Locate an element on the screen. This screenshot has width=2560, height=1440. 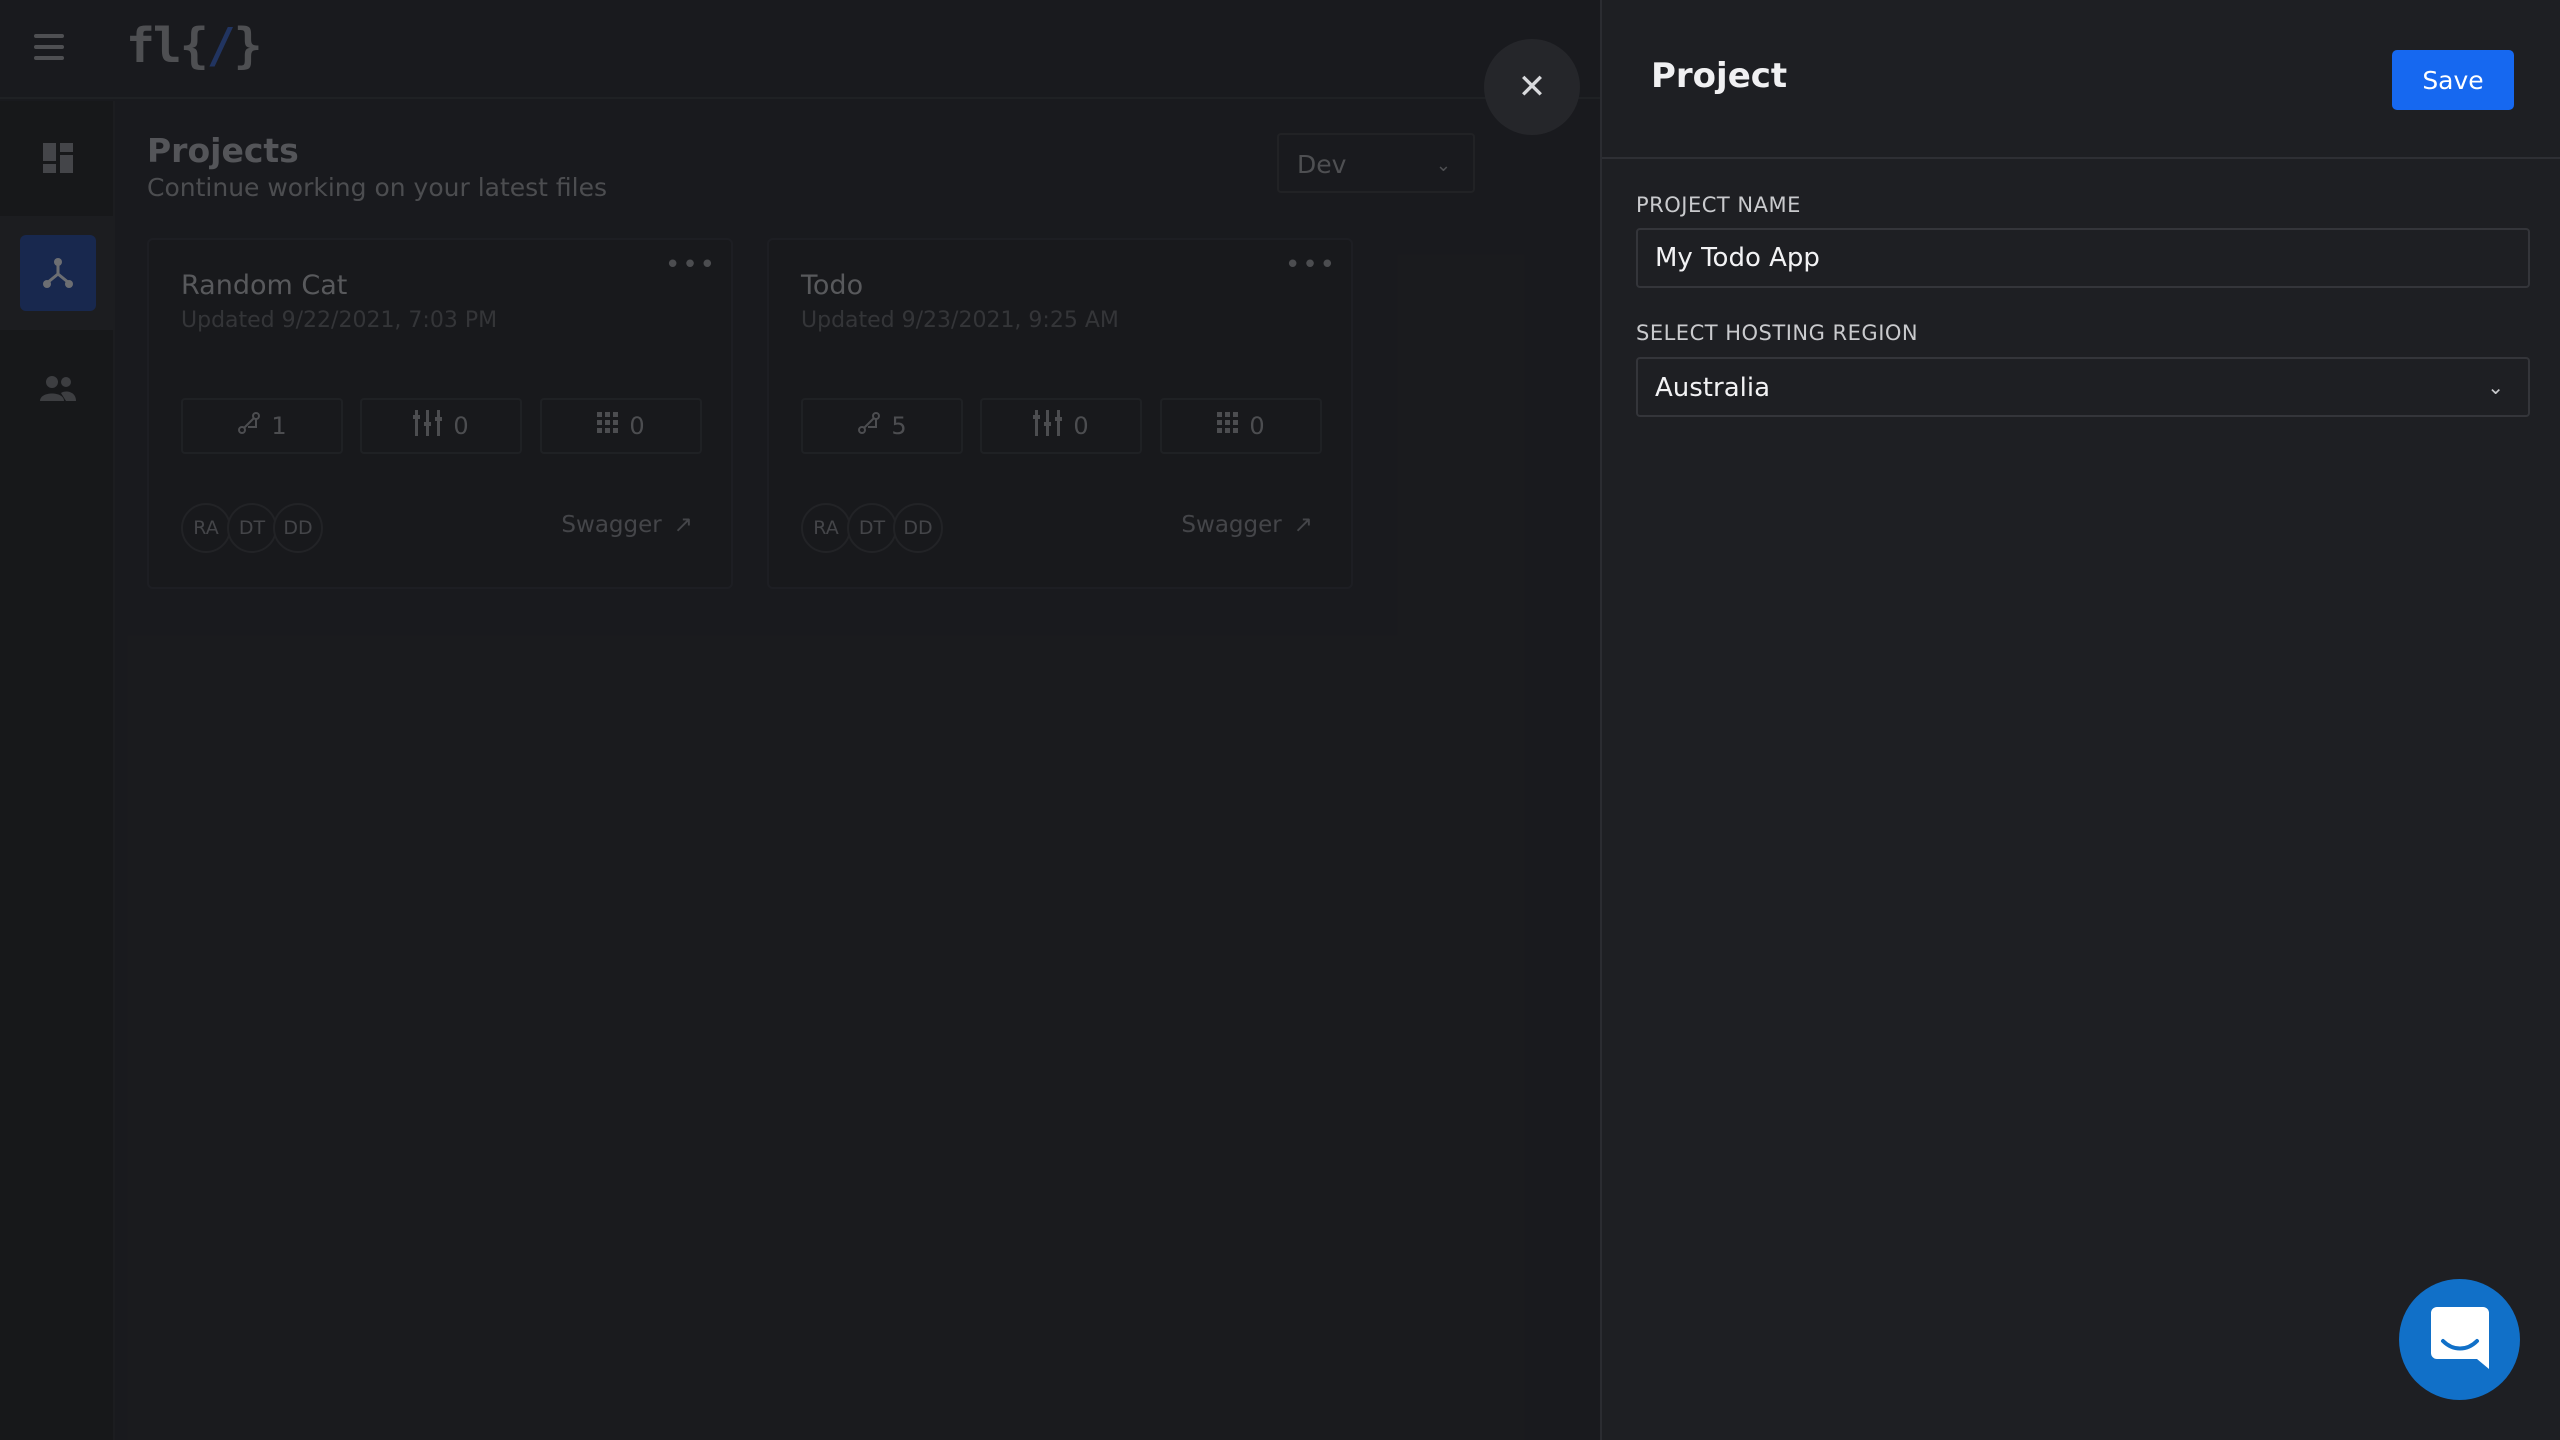
close-icon: ✕ is located at coordinates (1532, 87).